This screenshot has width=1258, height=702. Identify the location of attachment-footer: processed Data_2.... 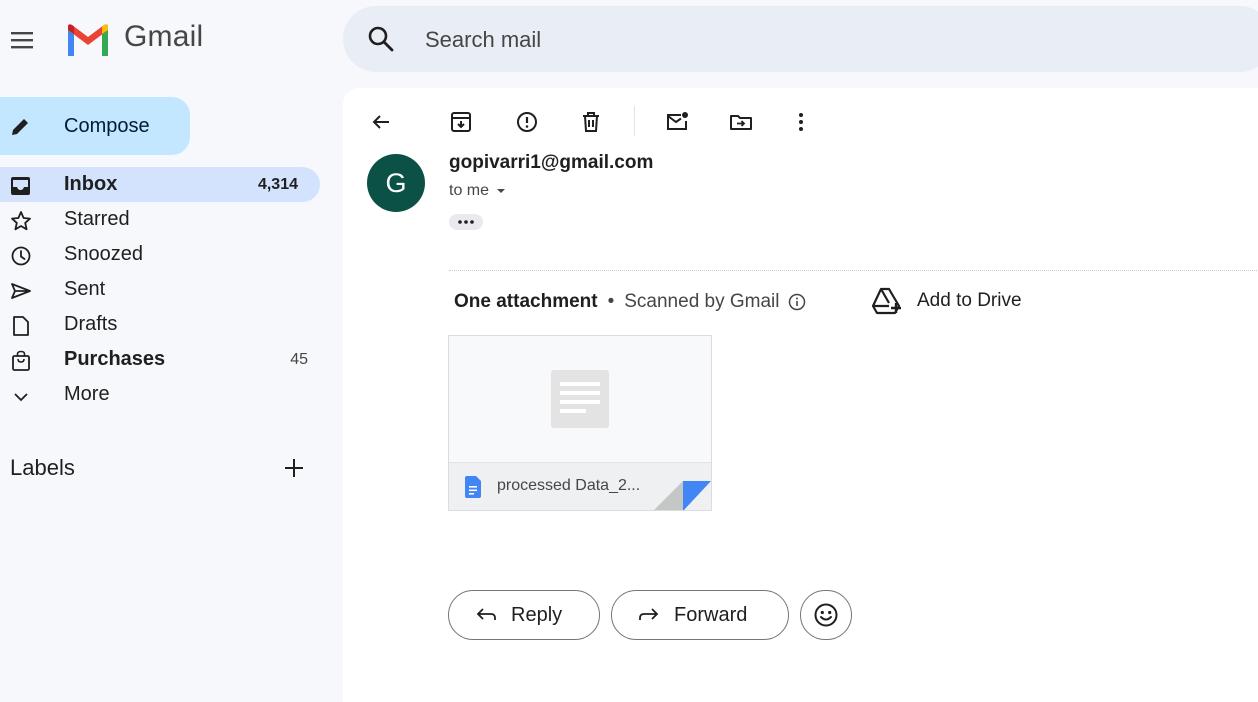
(580, 486).